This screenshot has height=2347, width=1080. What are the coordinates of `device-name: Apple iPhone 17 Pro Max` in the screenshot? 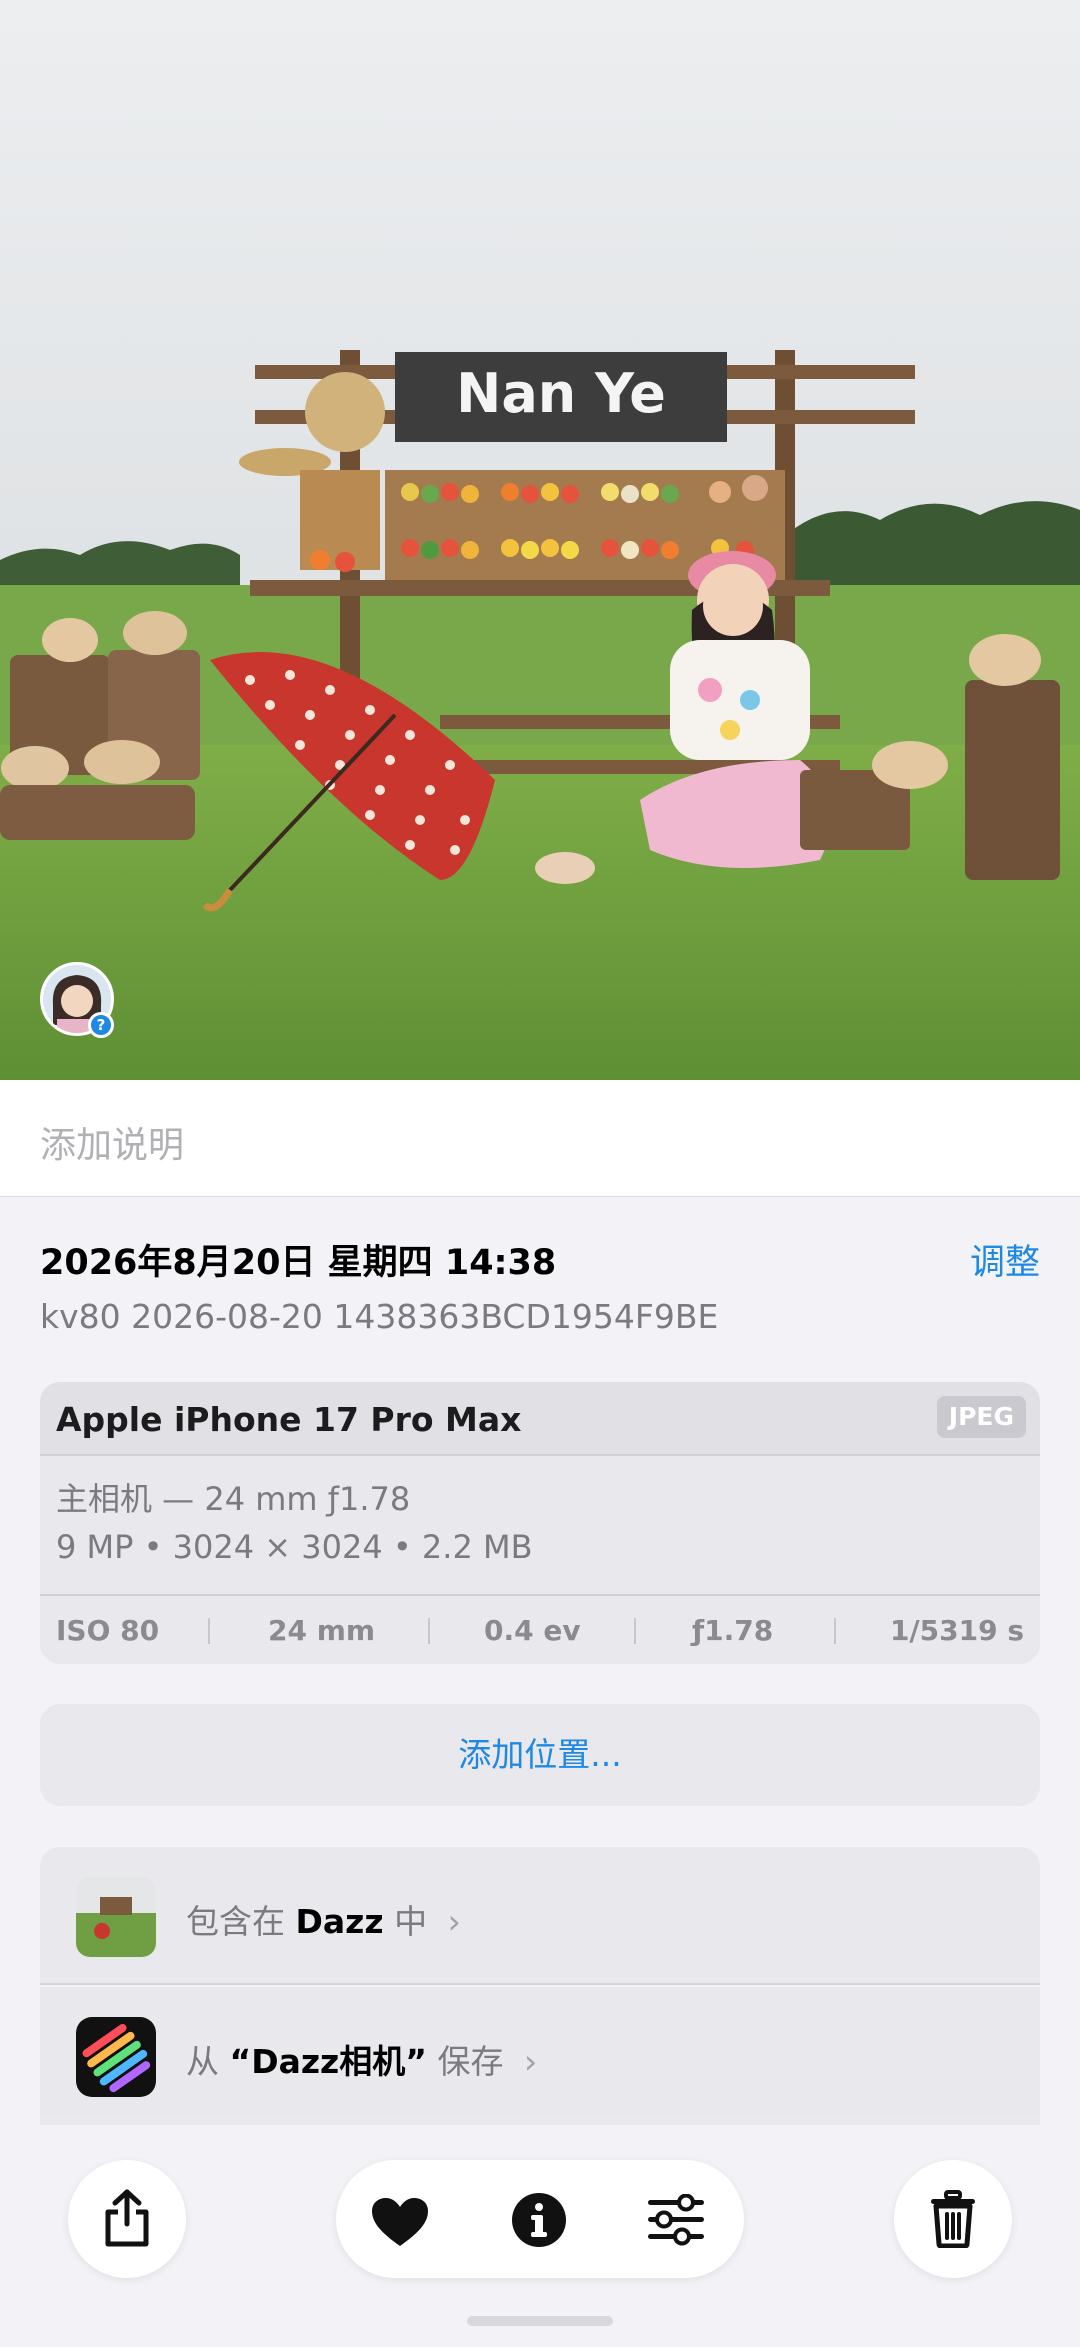 It's located at (289, 1419).